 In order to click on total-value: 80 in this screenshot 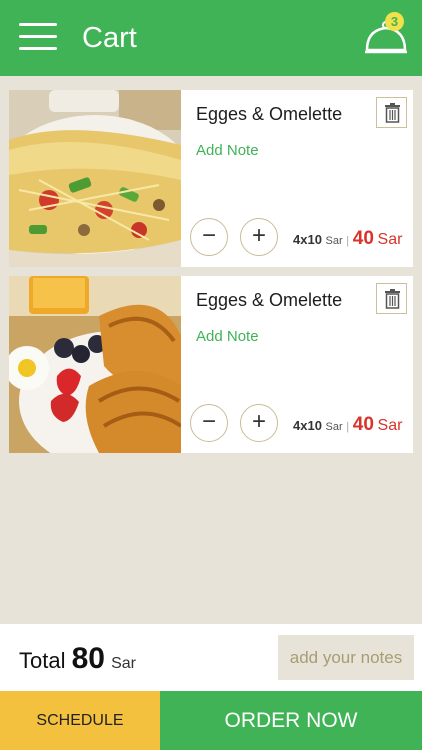, I will do `click(88, 658)`.